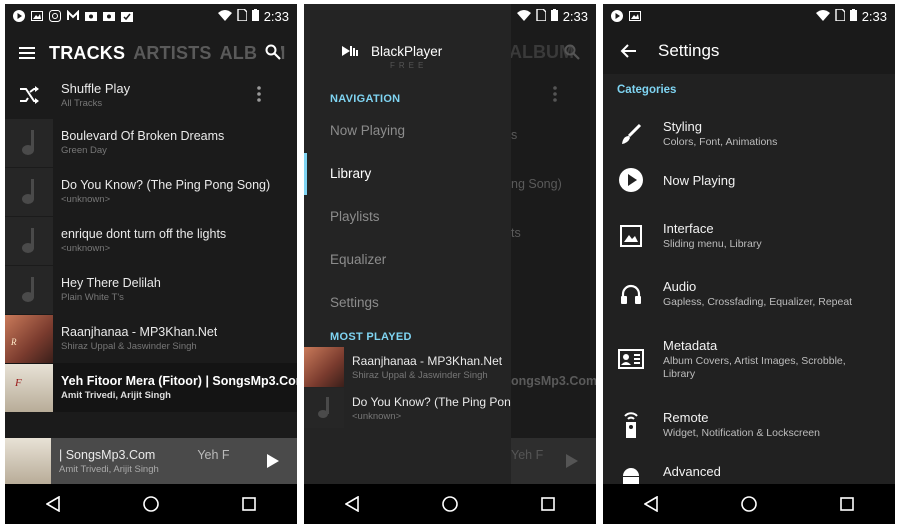 The height and width of the screenshot is (528, 900). Describe the element at coordinates (82, 103) in the screenshot. I see `shuffle-subtitle: All Tracks` at that location.